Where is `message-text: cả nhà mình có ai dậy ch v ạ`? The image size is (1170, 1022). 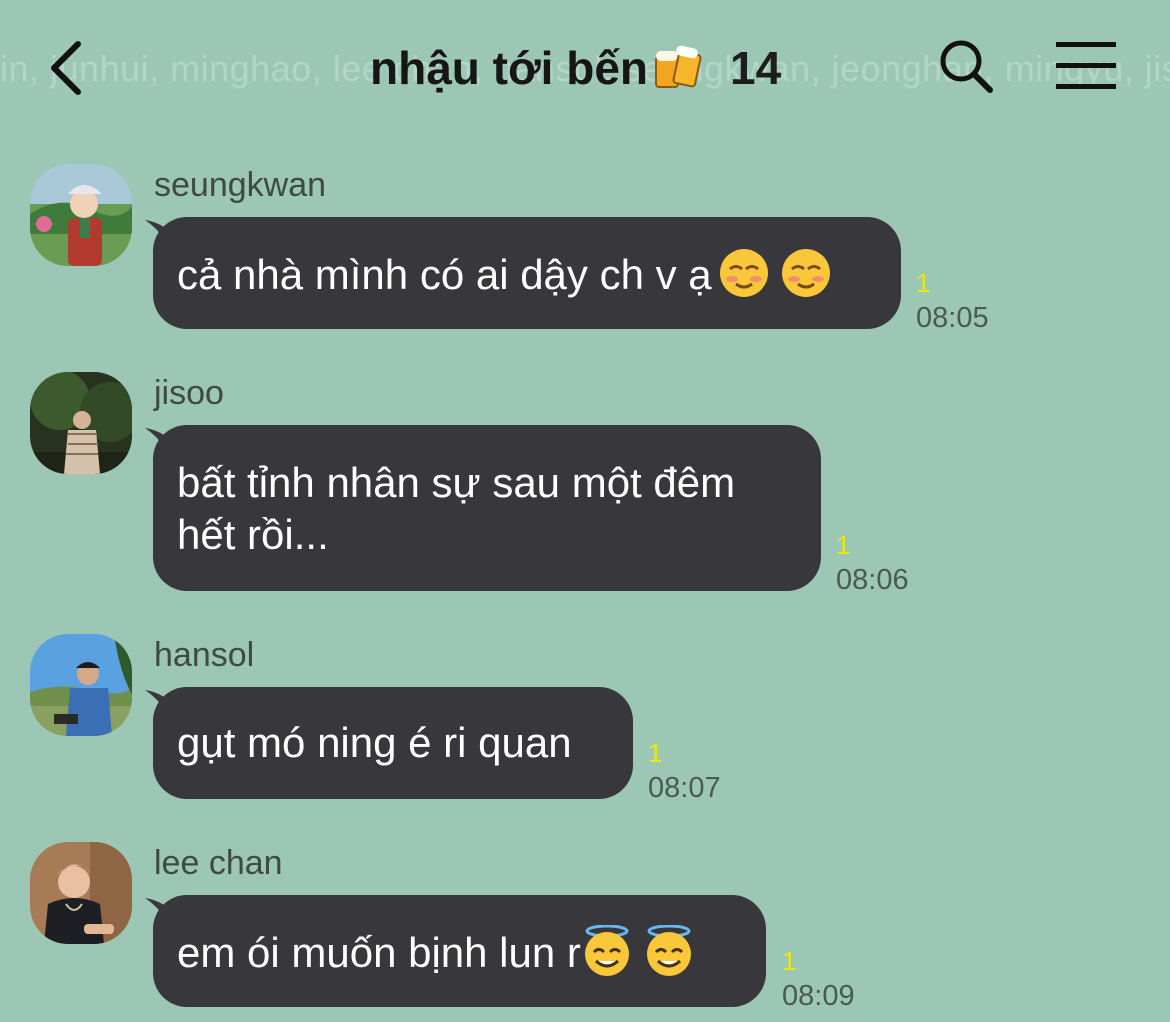 message-text: cả nhà mình có ai dậy ch v ạ is located at coordinates (444, 274).